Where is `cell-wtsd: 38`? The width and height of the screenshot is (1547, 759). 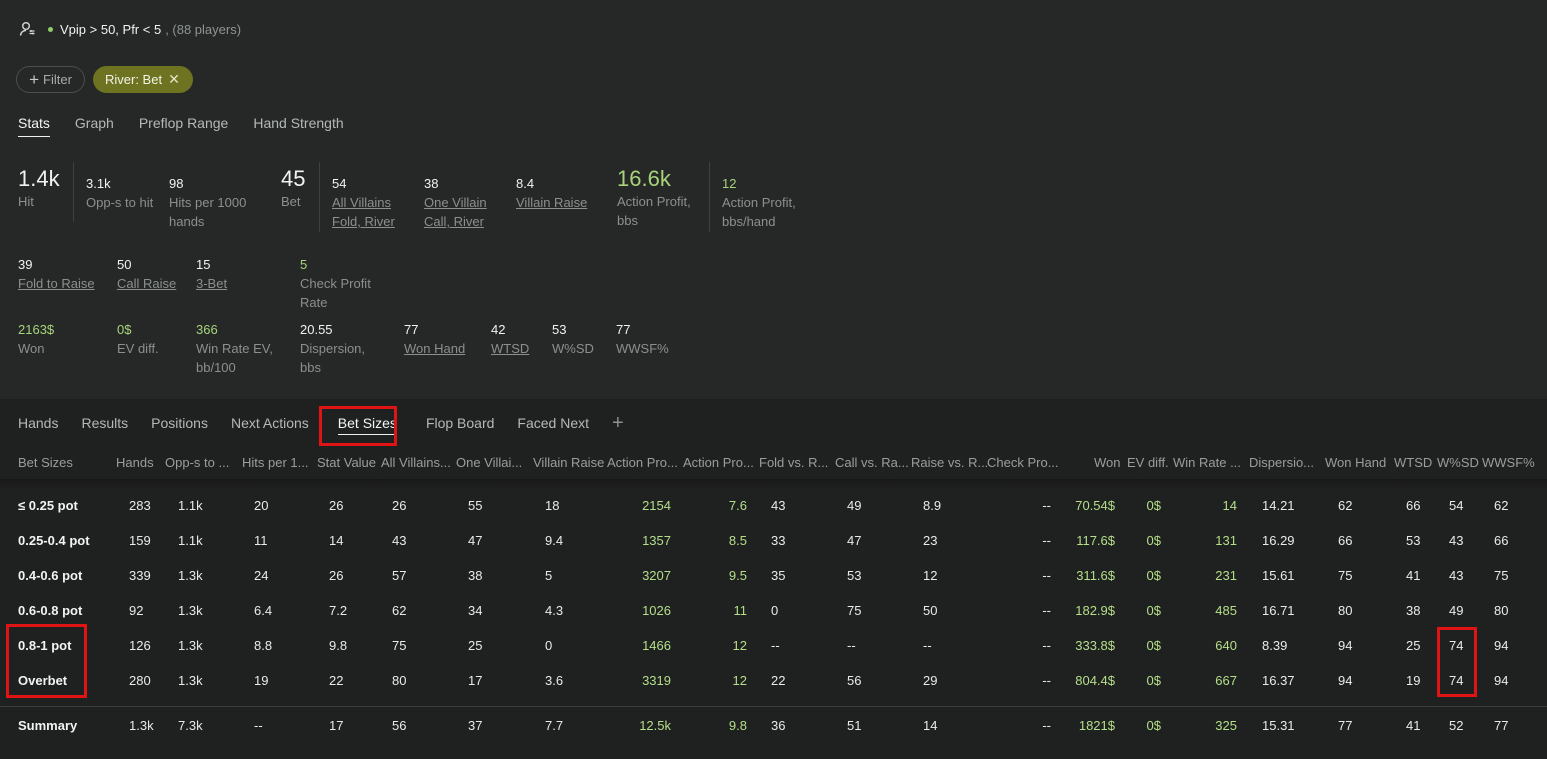
cell-wtsd: 38 is located at coordinates (1413, 610).